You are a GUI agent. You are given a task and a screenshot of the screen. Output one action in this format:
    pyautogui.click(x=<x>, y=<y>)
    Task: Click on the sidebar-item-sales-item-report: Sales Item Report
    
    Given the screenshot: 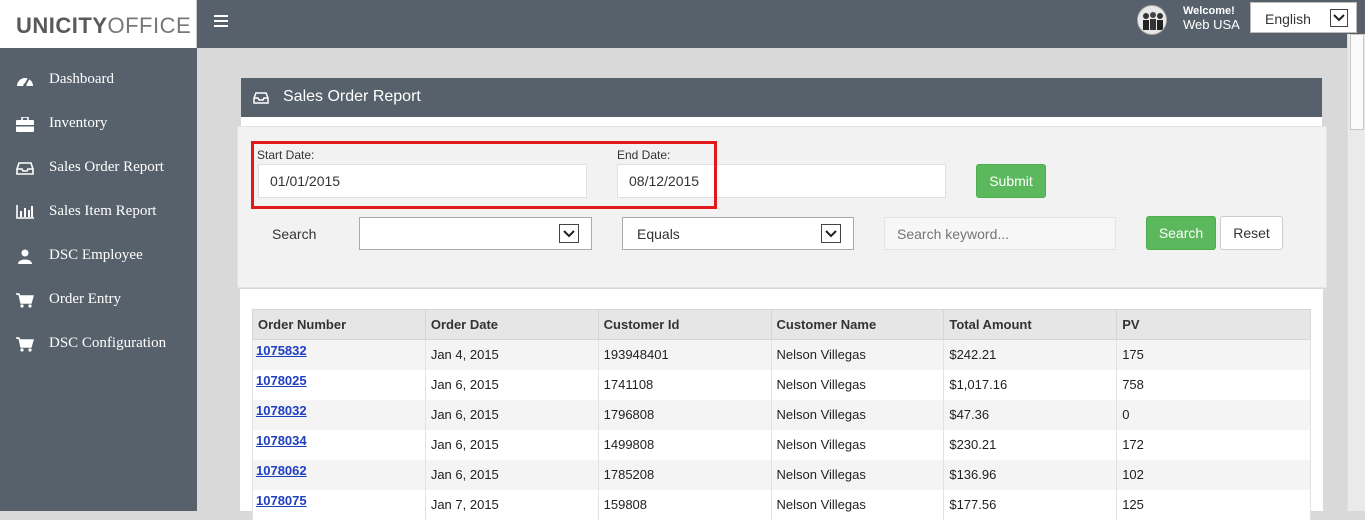 What is the action you would take?
    pyautogui.click(x=98, y=212)
    